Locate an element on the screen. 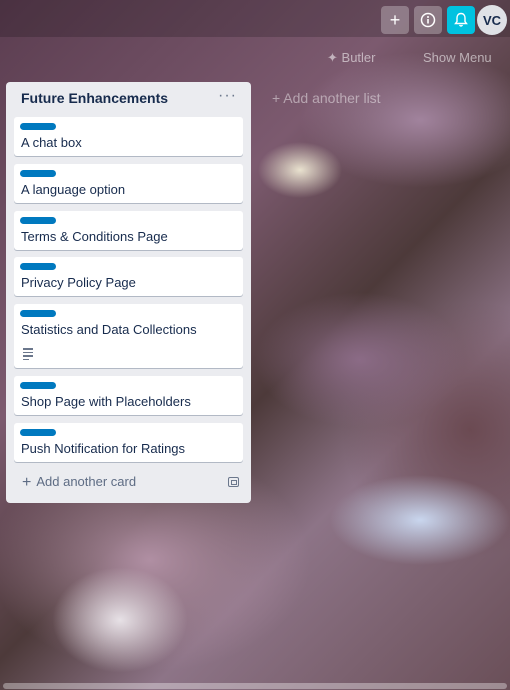 This screenshot has height=690, width=510. add-list-button: + Add another list is located at coordinates (326, 98).